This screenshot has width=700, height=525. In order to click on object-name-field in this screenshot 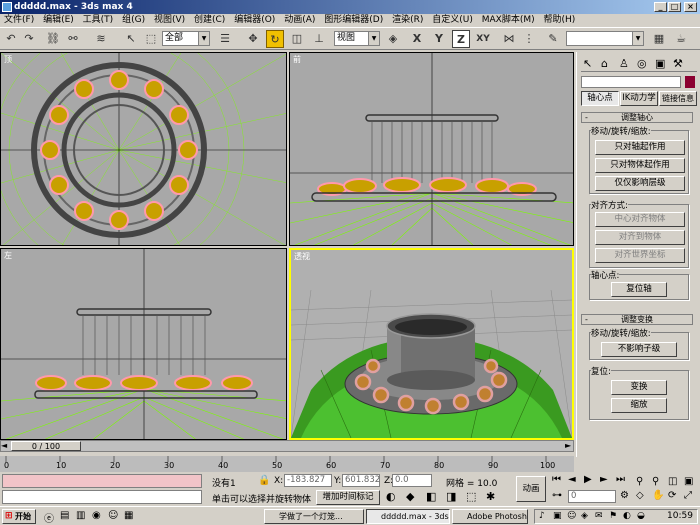, I will do `click(631, 82)`.